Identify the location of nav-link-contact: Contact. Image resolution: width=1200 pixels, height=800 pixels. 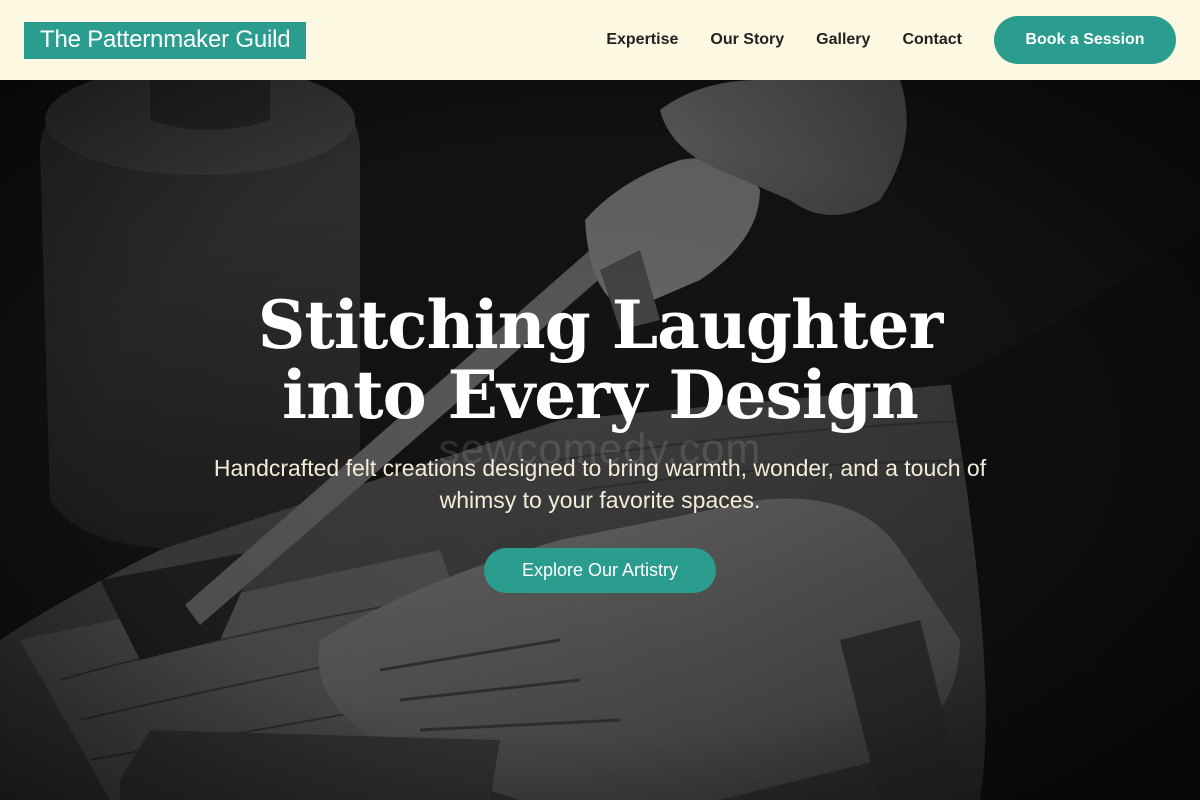
(932, 40).